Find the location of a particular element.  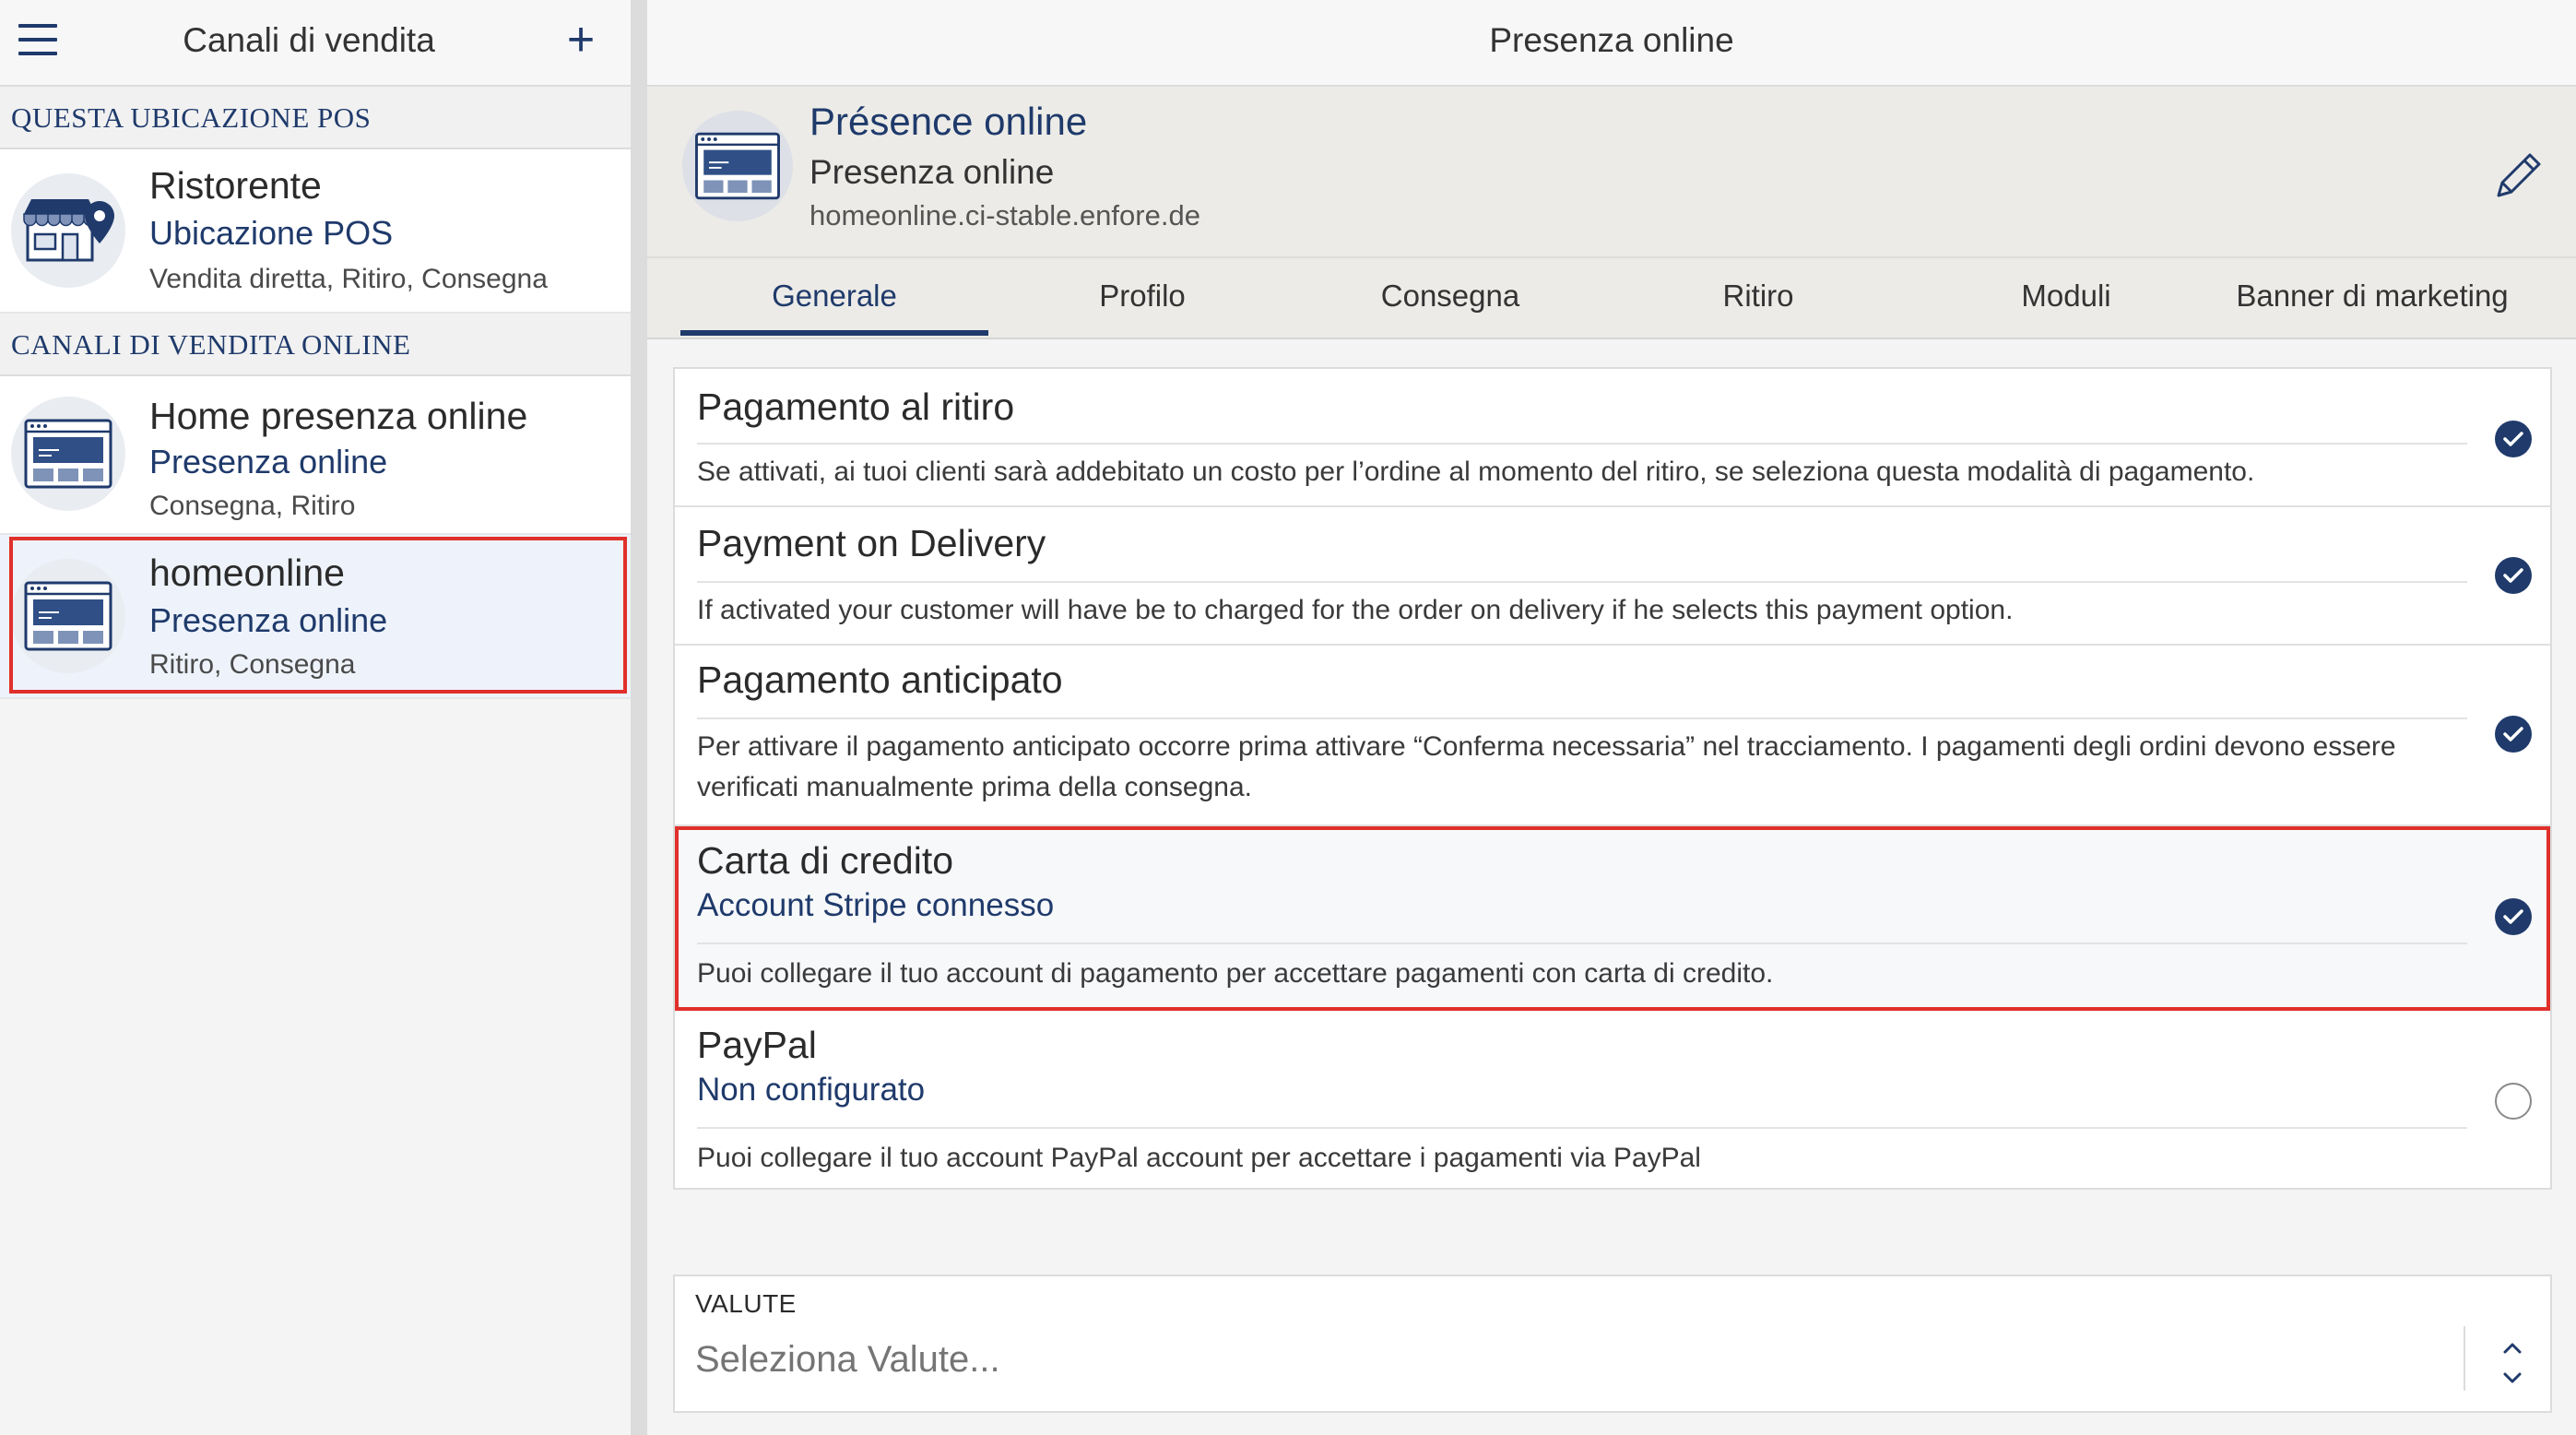

active-tab-indicator is located at coordinates (834, 333).